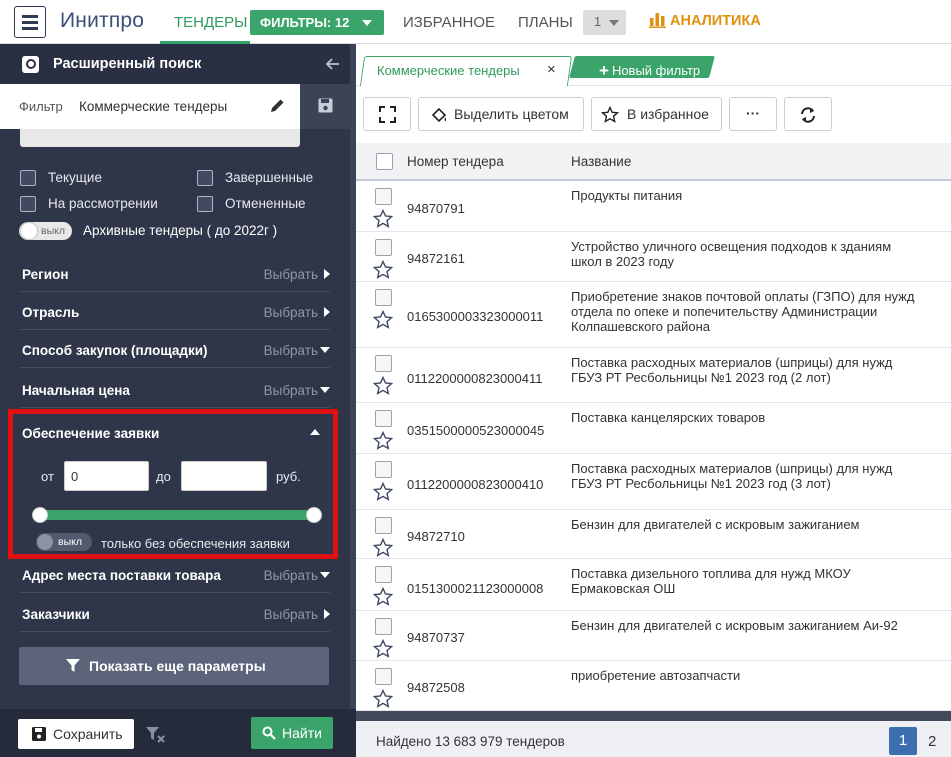 Image resolution: width=951 pixels, height=757 pixels. I want to click on column-header-number: Номер тендера, so click(455, 161).